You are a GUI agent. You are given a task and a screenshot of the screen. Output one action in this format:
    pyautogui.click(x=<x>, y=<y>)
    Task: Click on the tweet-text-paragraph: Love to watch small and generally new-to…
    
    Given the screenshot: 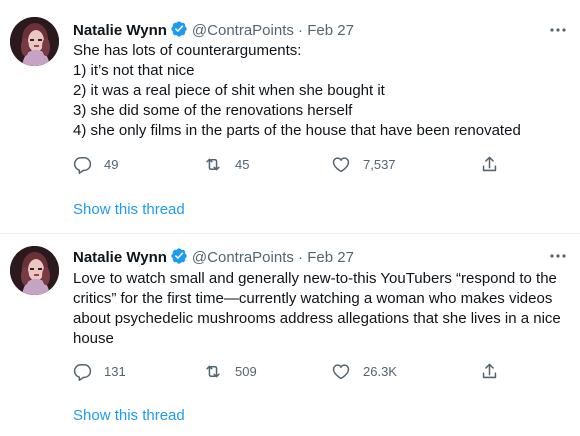 What is the action you would take?
    pyautogui.click(x=317, y=308)
    